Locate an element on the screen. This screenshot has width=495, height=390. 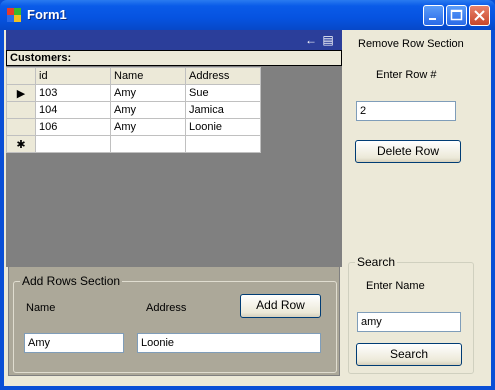
cell-address is located at coordinates (223, 144).